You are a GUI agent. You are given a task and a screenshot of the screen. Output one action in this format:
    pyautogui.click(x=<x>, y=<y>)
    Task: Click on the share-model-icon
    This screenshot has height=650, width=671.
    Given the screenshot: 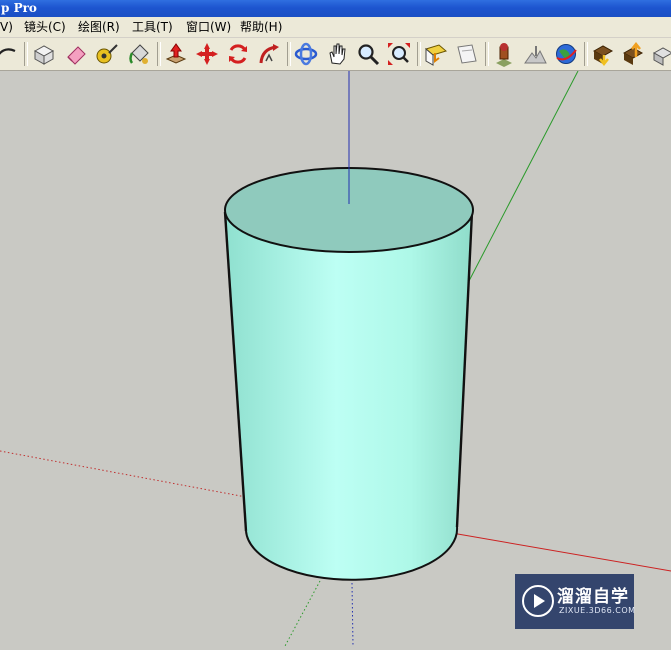 What is the action you would take?
    pyautogui.click(x=633, y=54)
    